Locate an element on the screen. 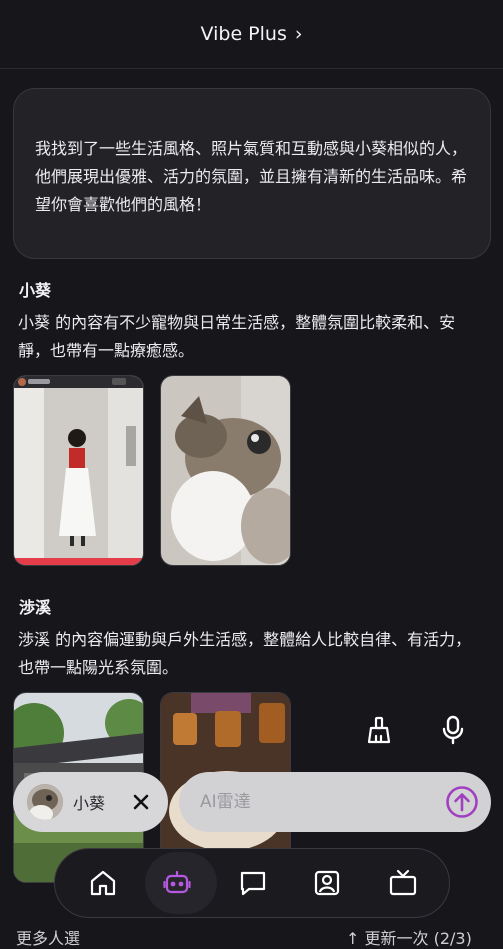 The width and height of the screenshot is (503, 949). profile-description: 小葵 的內容有不少寵物與日常生活感，整體氛圍比較柔和、安靜，也帶有一點療癒感。 is located at coordinates (237, 336).